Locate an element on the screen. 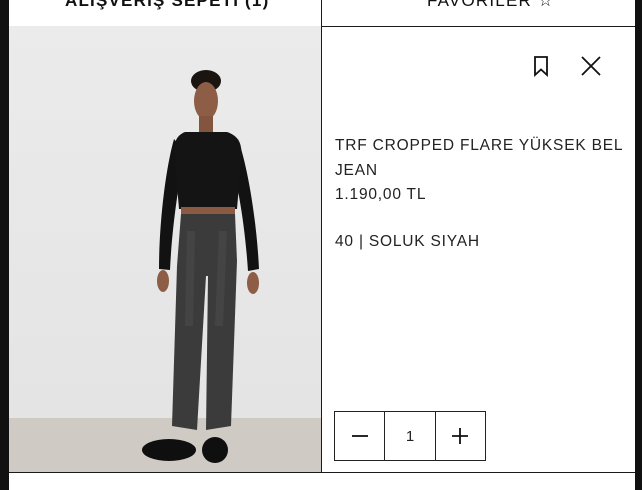 The height and width of the screenshot is (490, 642). product-name: TRF CROPPED FLARE YÜKSEK BEL JEAN is located at coordinates (483, 158).